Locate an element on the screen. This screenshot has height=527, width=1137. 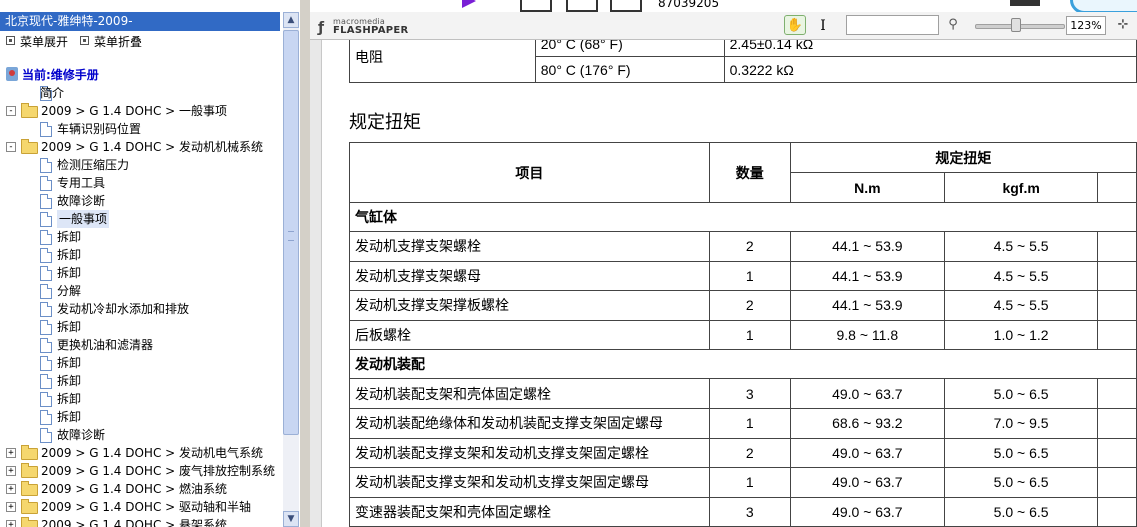
tree-leaf: 分解 is located at coordinates (141, 291).